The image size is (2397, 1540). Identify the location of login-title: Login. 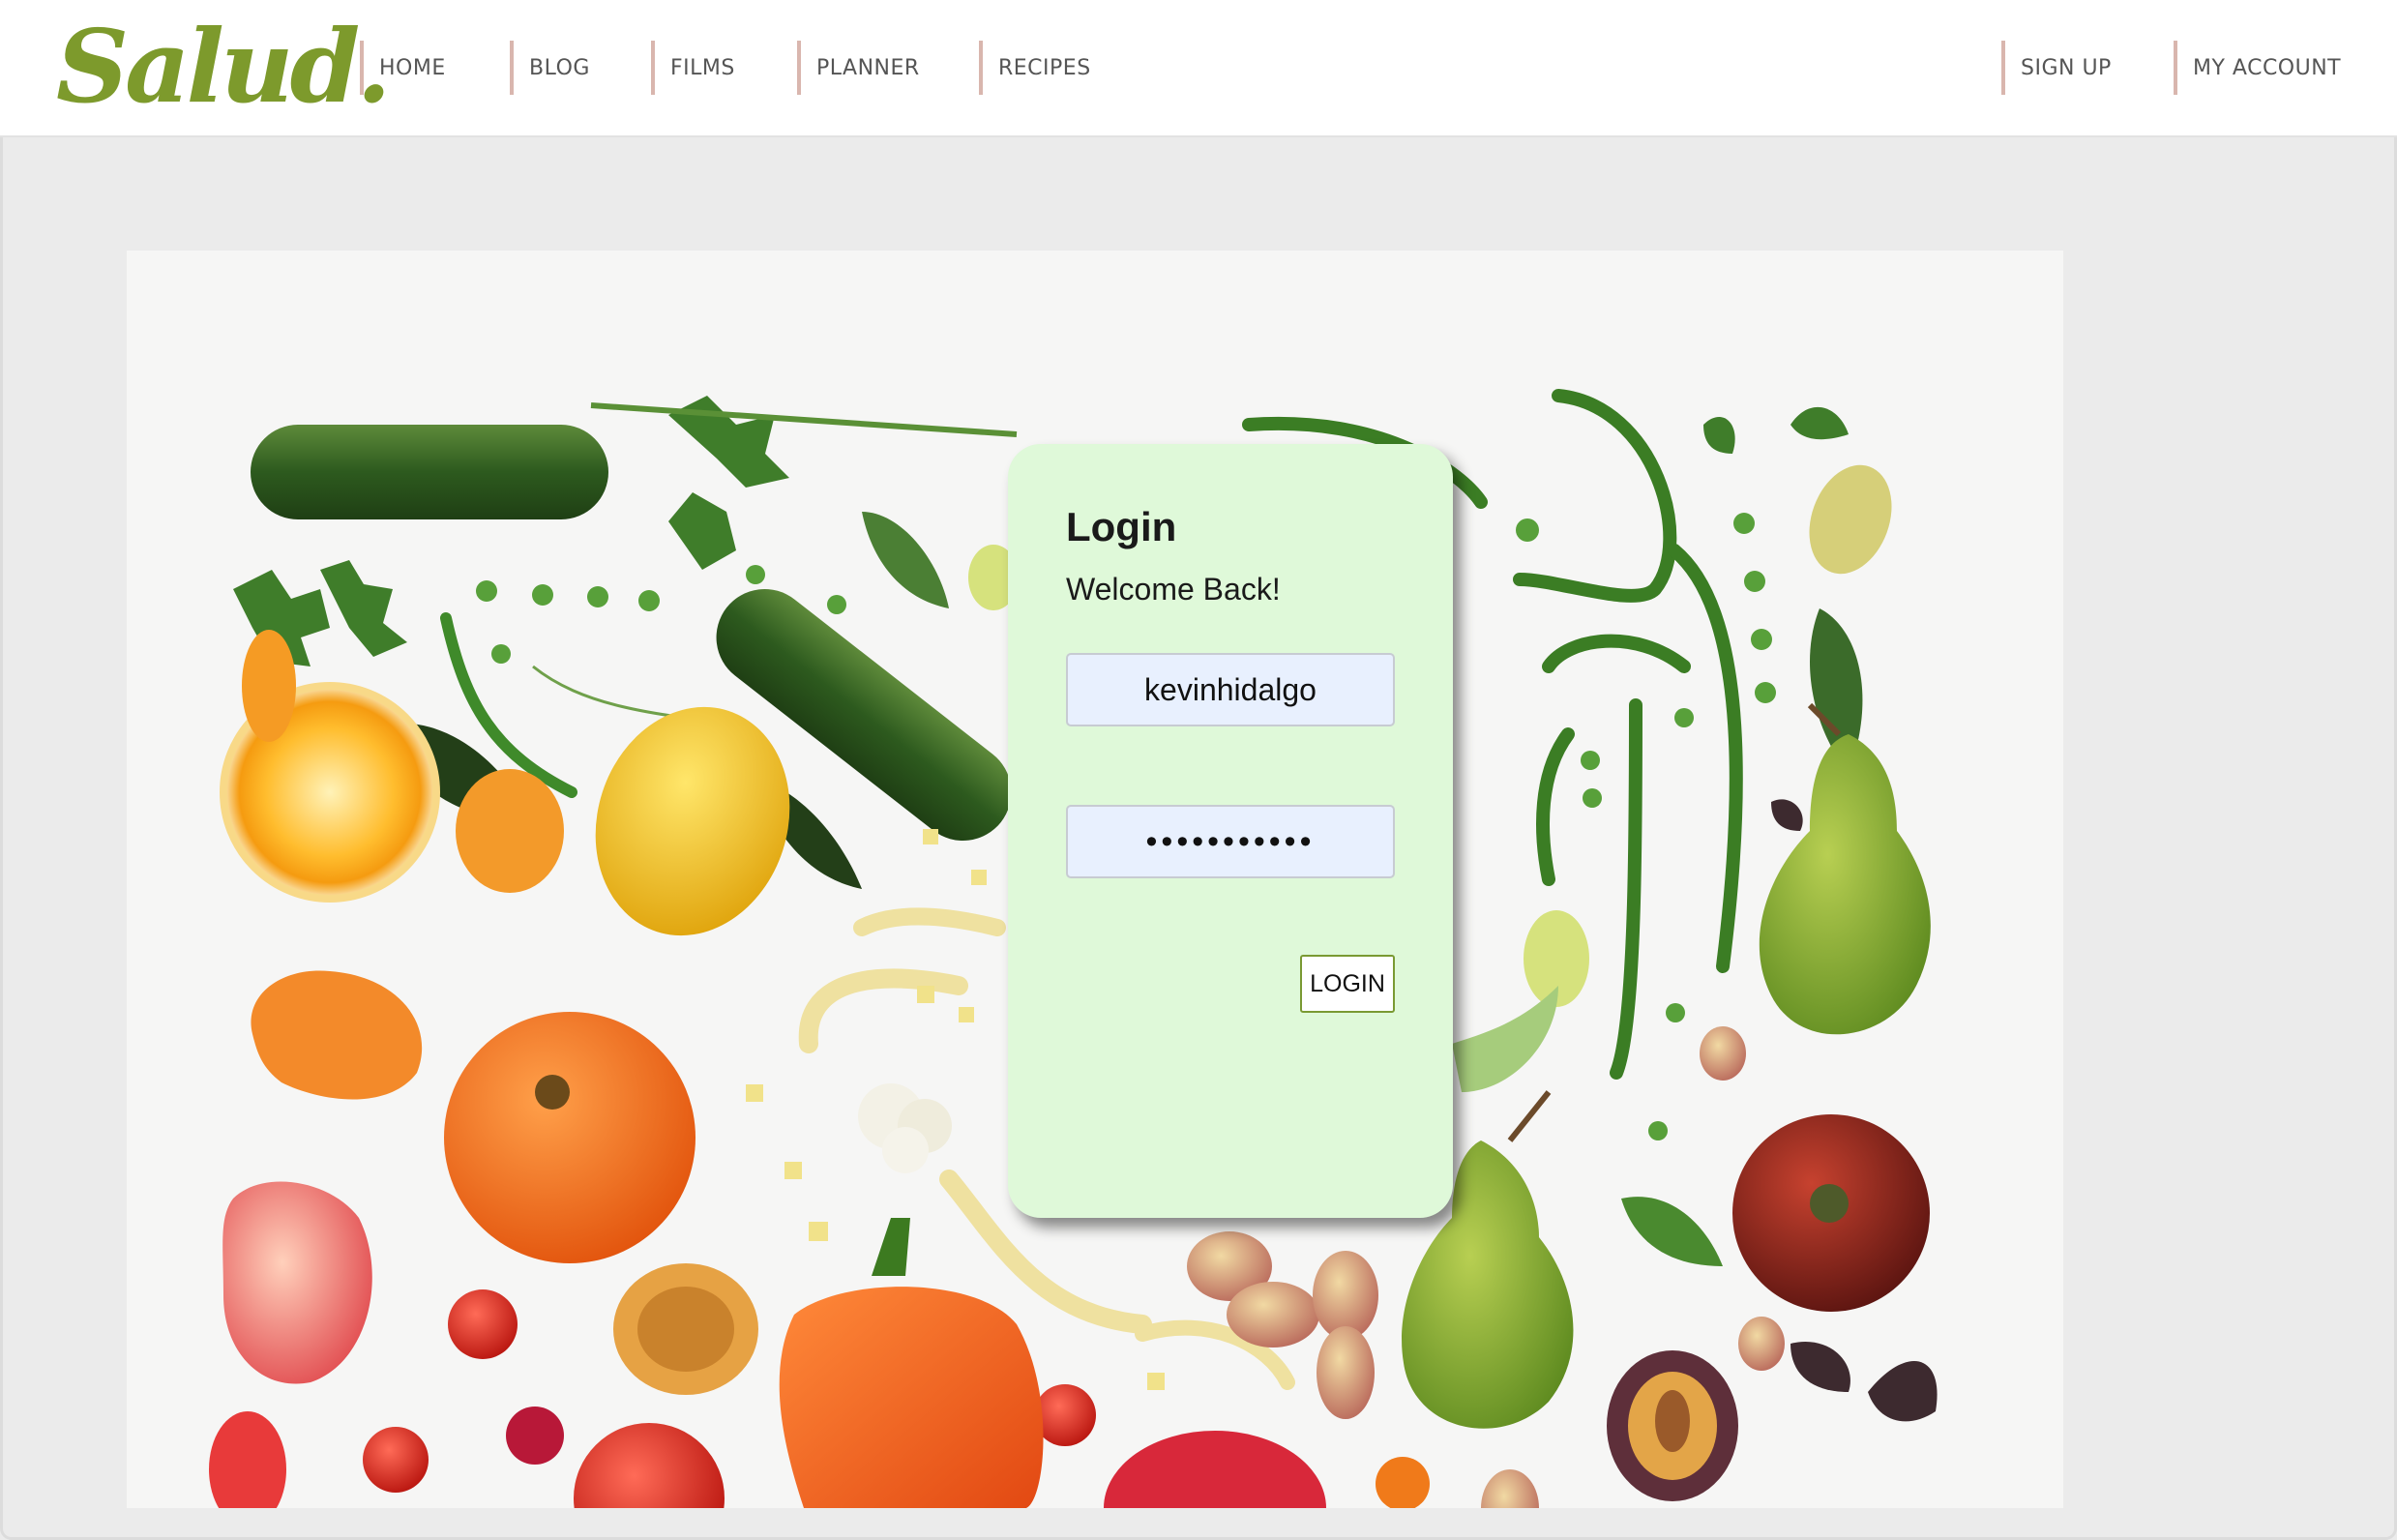
(1121, 526).